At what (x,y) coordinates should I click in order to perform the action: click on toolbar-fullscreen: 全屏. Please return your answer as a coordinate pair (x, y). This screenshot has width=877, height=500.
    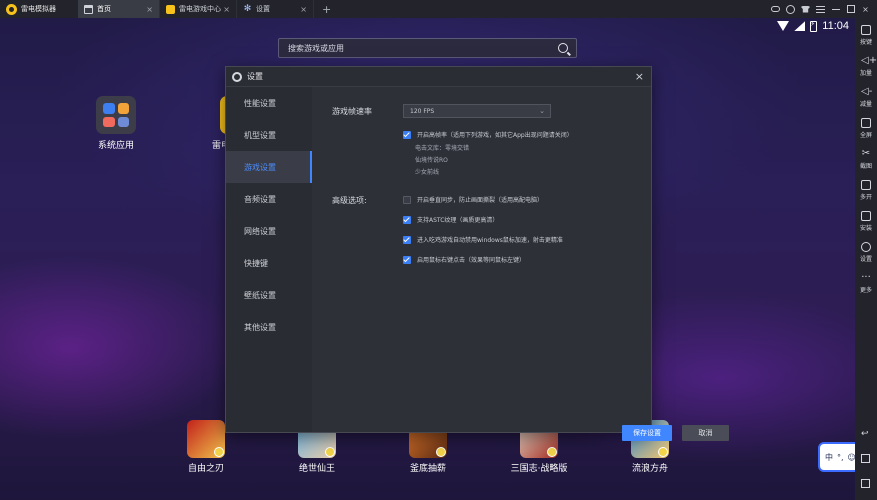
    Looking at the image, I should click on (866, 128).